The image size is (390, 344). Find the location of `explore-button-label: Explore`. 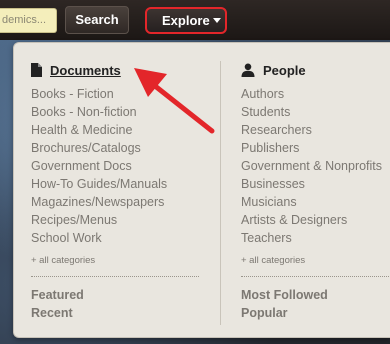

explore-button-label: Explore is located at coordinates (186, 20).